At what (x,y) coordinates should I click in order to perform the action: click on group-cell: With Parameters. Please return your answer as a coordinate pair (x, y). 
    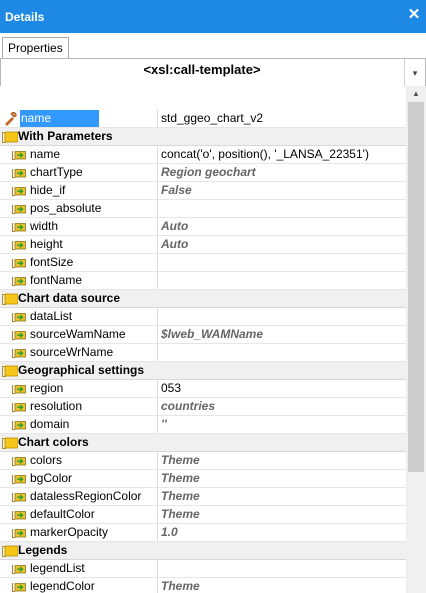
    Looking at the image, I should click on (203, 137).